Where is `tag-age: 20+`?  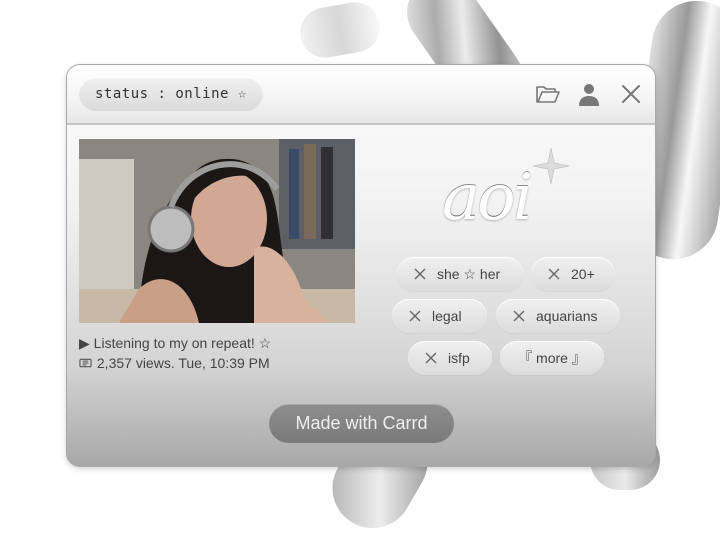
tag-age: 20+ is located at coordinates (573, 274).